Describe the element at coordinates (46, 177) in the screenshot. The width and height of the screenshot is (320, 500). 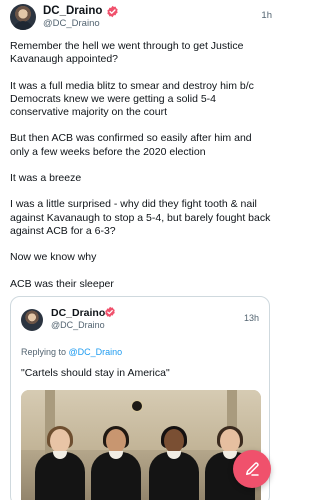
I see `post-paragraph: It was a breeze` at that location.